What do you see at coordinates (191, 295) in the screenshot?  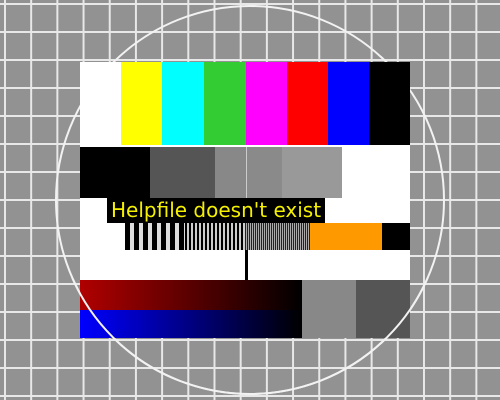 I see `red-gradient` at bounding box center [191, 295].